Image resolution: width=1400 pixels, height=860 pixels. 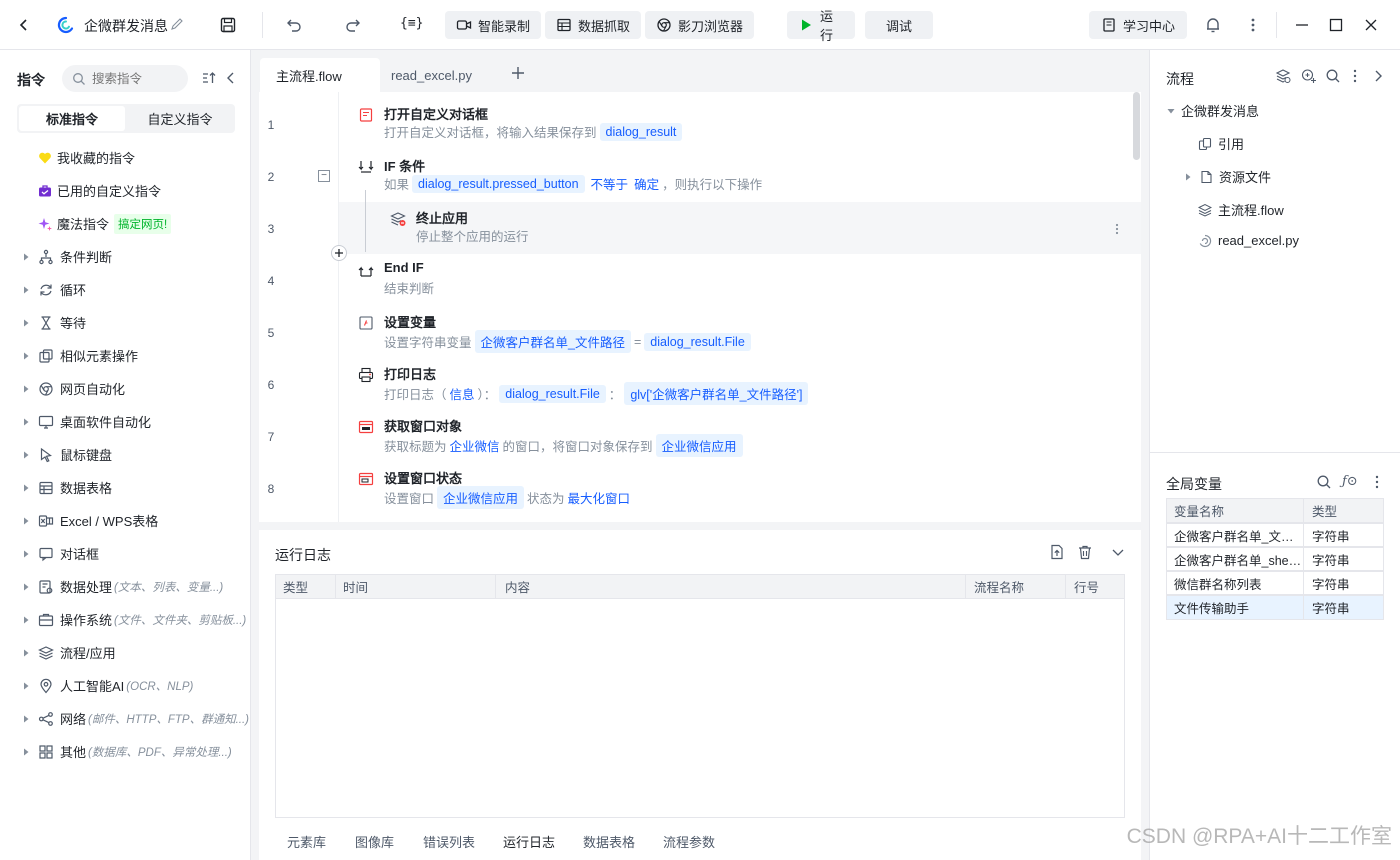 I want to click on project-name: 企微群发消息, so click(x=126, y=26).